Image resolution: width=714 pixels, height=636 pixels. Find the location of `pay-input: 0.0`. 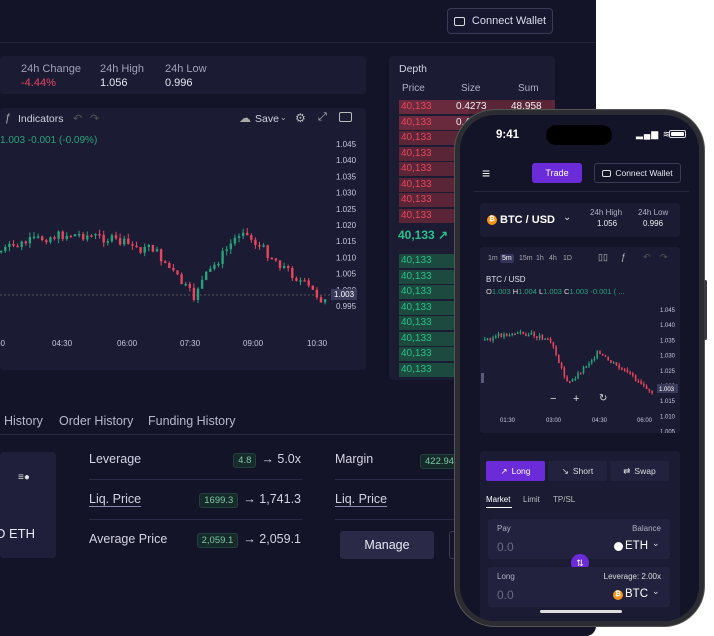

pay-input: 0.0 is located at coordinates (505, 547).